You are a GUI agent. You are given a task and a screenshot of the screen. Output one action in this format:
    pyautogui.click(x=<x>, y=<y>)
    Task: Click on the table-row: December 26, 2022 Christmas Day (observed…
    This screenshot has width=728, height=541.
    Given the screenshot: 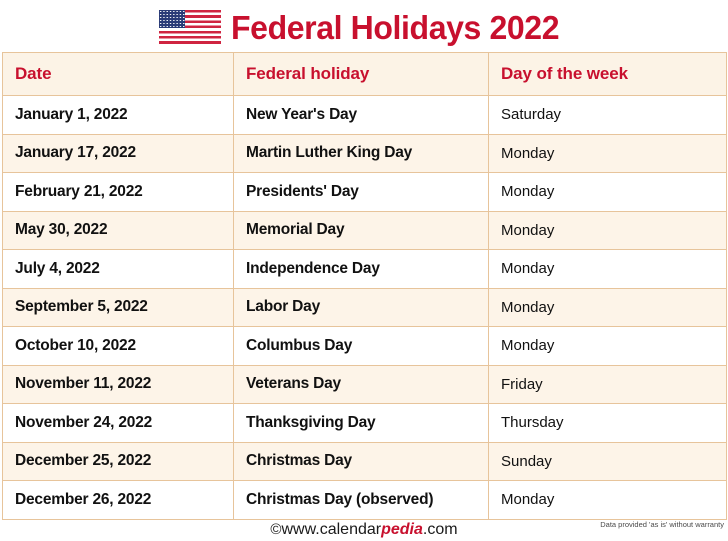 What is the action you would take?
    pyautogui.click(x=364, y=500)
    